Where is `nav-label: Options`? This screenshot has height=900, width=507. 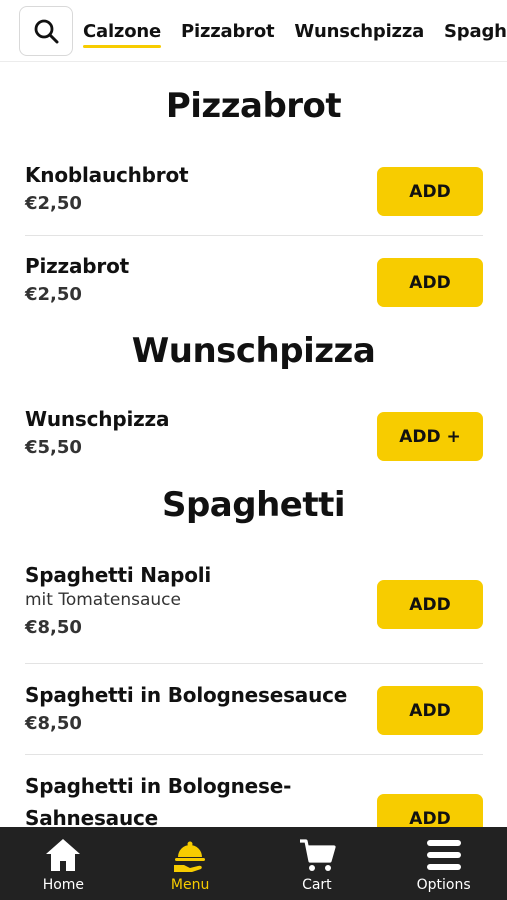 nav-label: Options is located at coordinates (443, 885).